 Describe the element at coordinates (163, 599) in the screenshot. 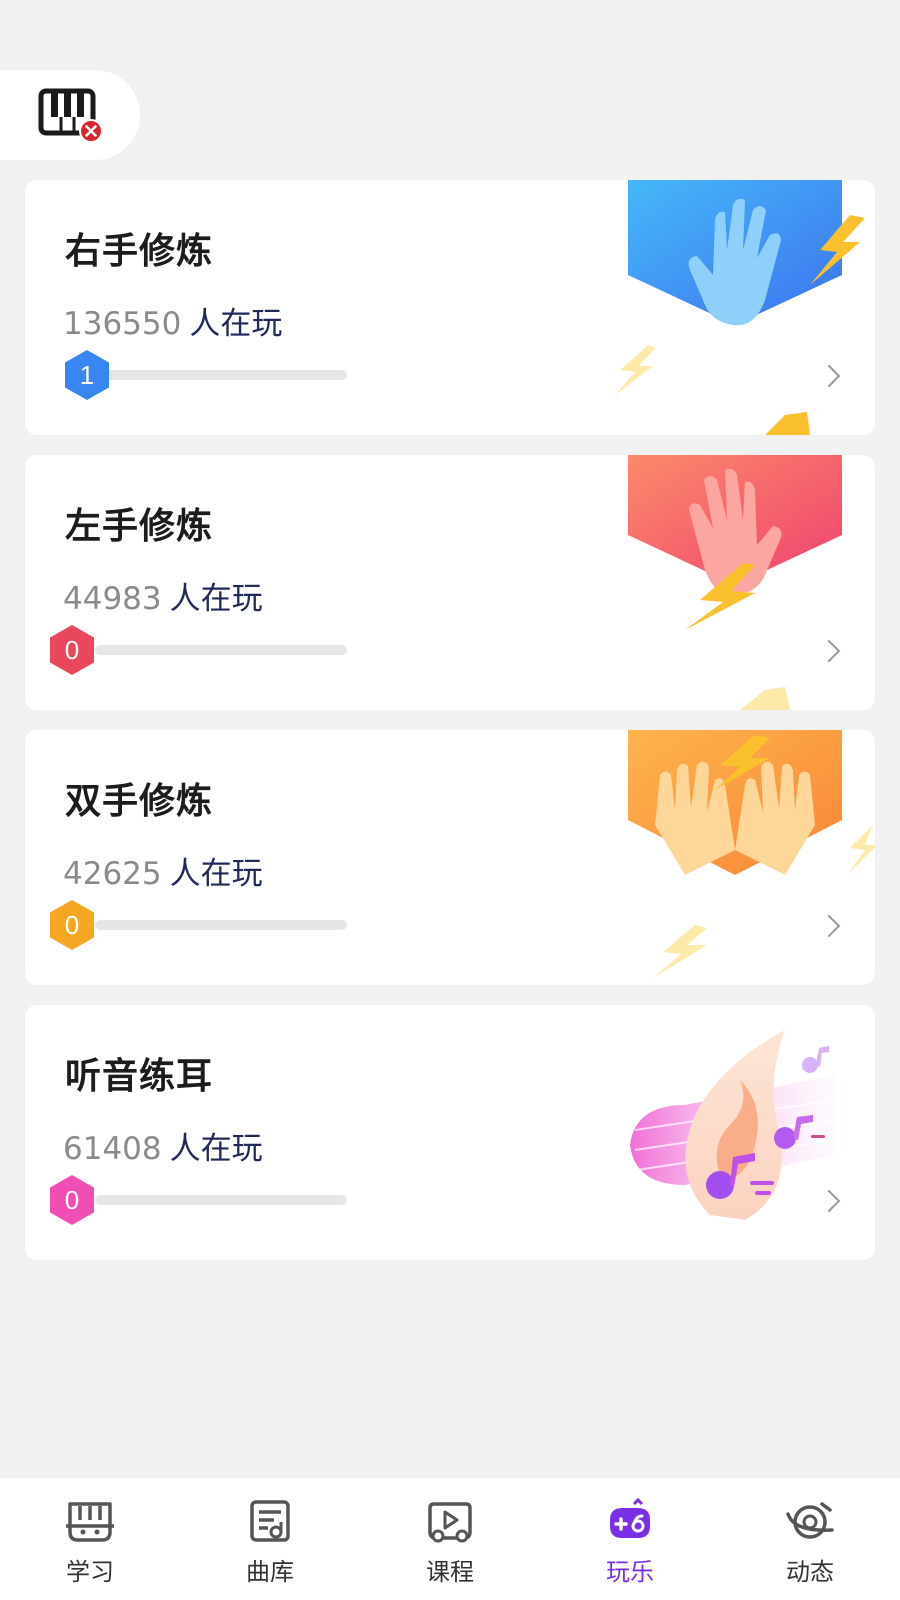

I see `player-count: 44983 人在玩` at that location.